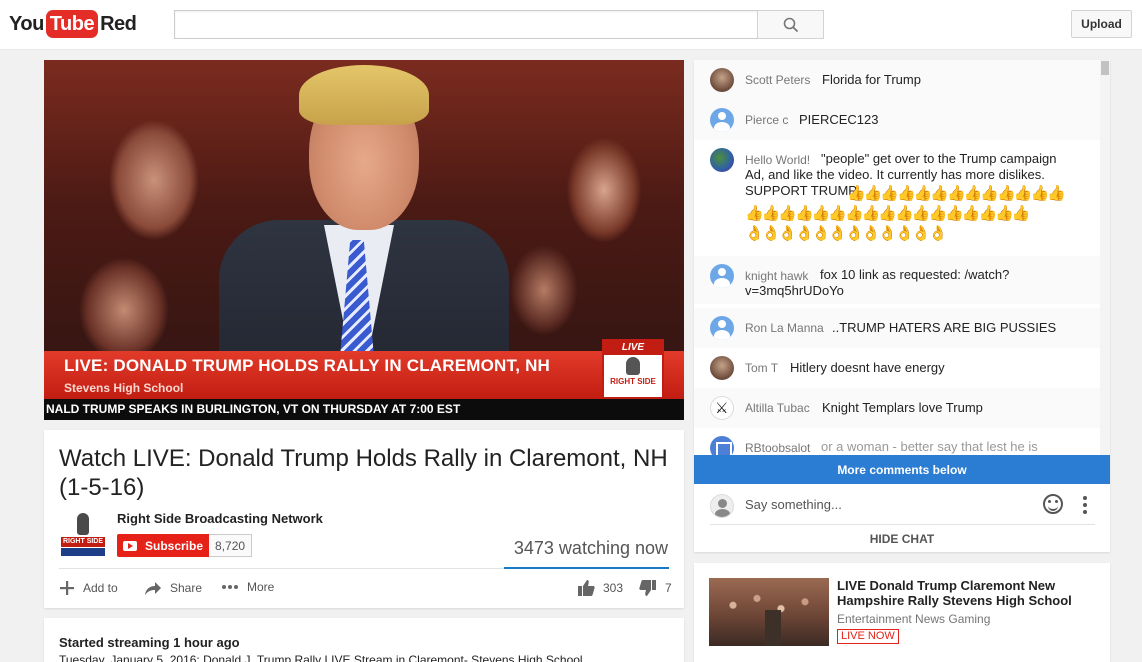 The image size is (1142, 662). What do you see at coordinates (902, 539) in the screenshot?
I see `hide-chat-button: HIDE CHAT` at bounding box center [902, 539].